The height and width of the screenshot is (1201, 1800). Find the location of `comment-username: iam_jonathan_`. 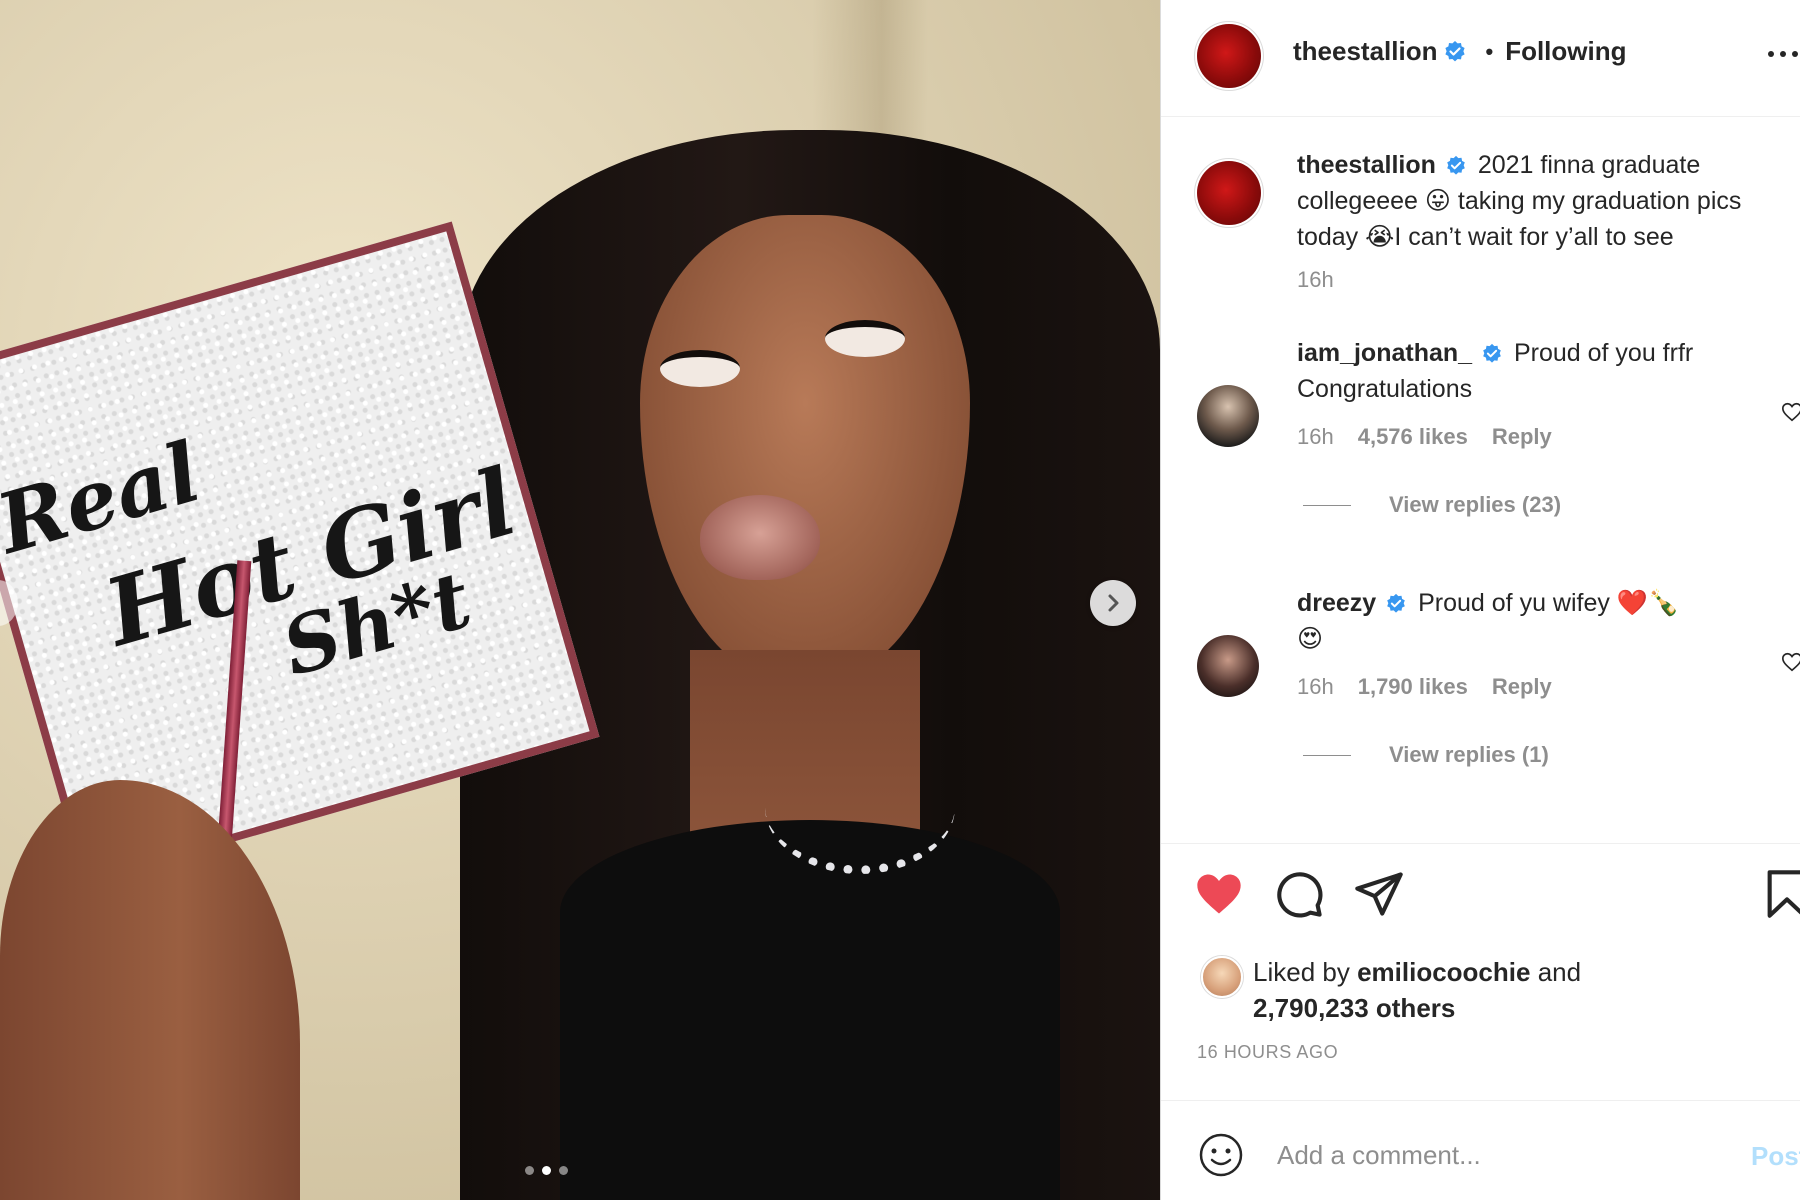

comment-username: iam_jonathan_ is located at coordinates (1384, 353).